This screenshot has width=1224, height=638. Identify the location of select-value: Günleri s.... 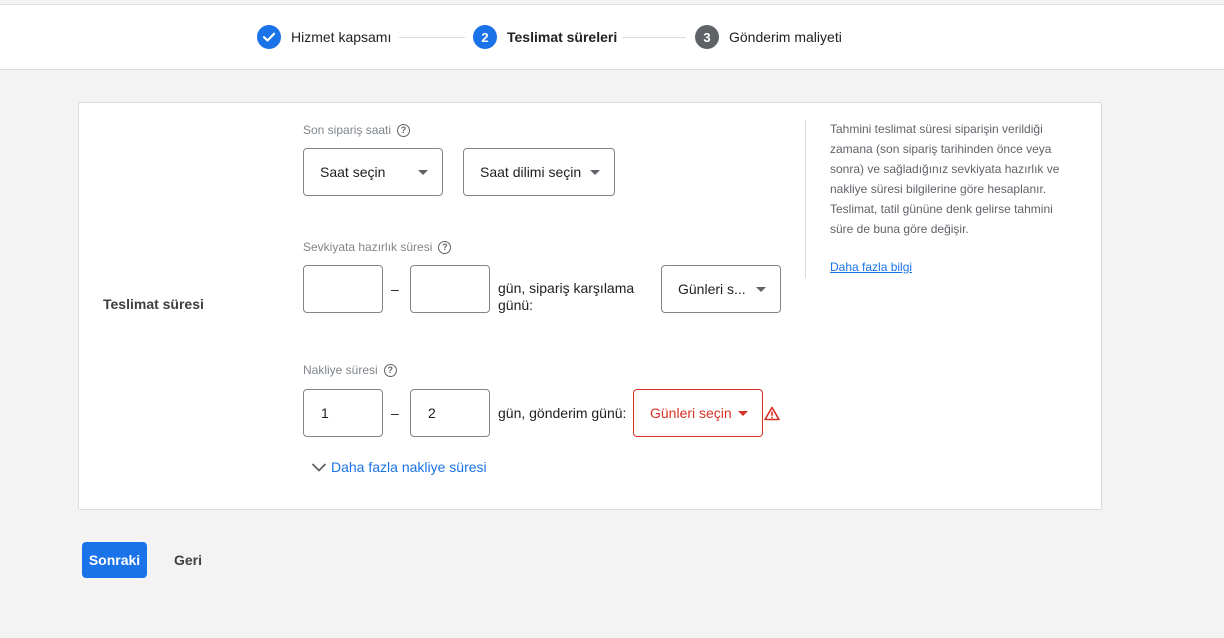
(712, 289).